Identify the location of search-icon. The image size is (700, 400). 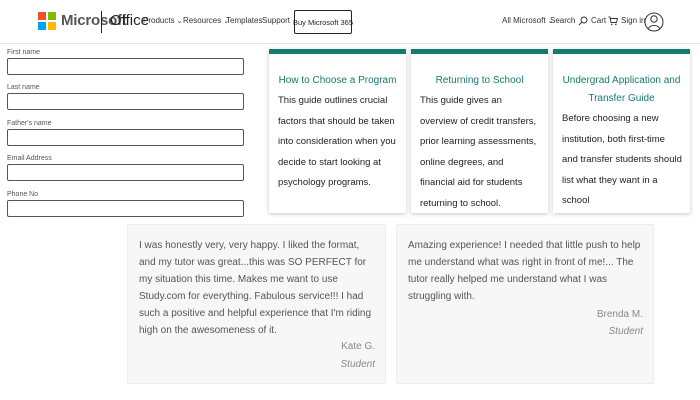
(583, 21).